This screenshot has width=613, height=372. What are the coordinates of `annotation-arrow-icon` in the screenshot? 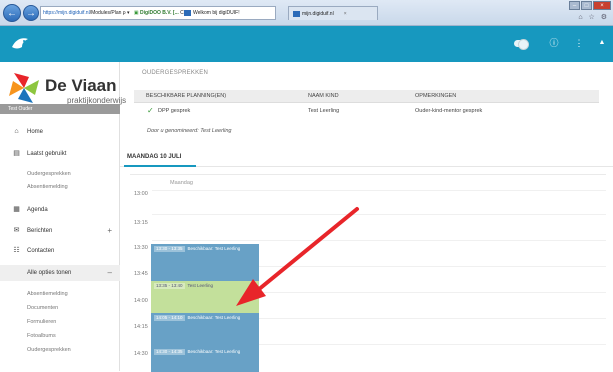 It's located at (297, 256).